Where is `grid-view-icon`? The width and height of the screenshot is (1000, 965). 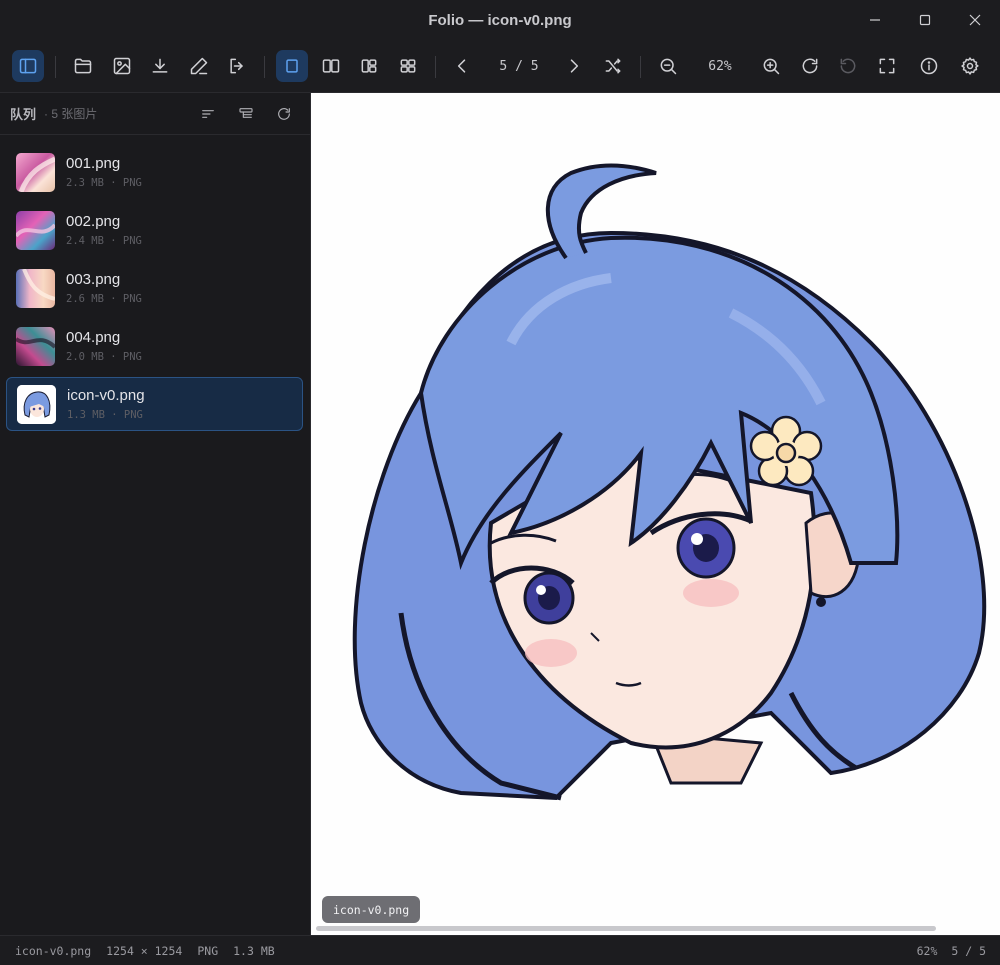 grid-view-icon is located at coordinates (408, 66).